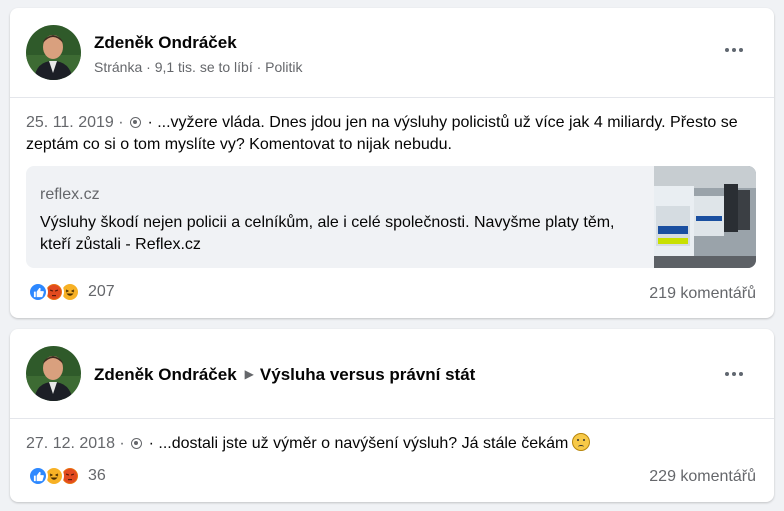 This screenshot has width=784, height=511. I want to click on link-domain: reflex.cz, so click(70, 194).